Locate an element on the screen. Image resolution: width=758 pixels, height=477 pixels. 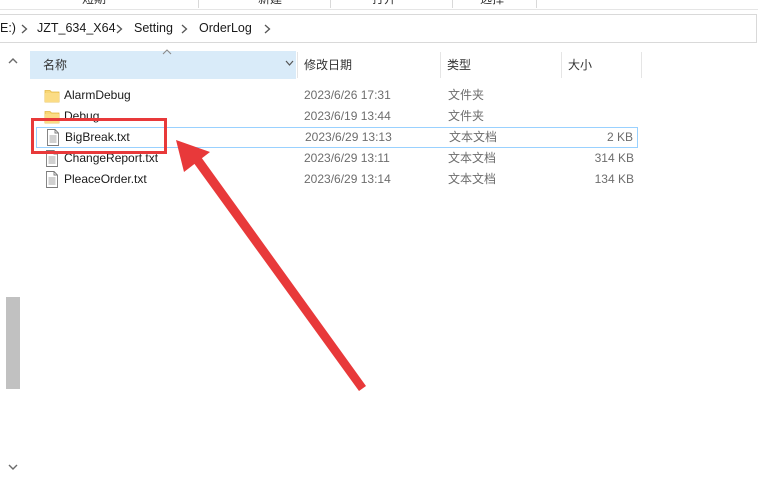
file-row-debug: Debug 2023/6/19 13:44 文件夹 is located at coordinates (337, 116).